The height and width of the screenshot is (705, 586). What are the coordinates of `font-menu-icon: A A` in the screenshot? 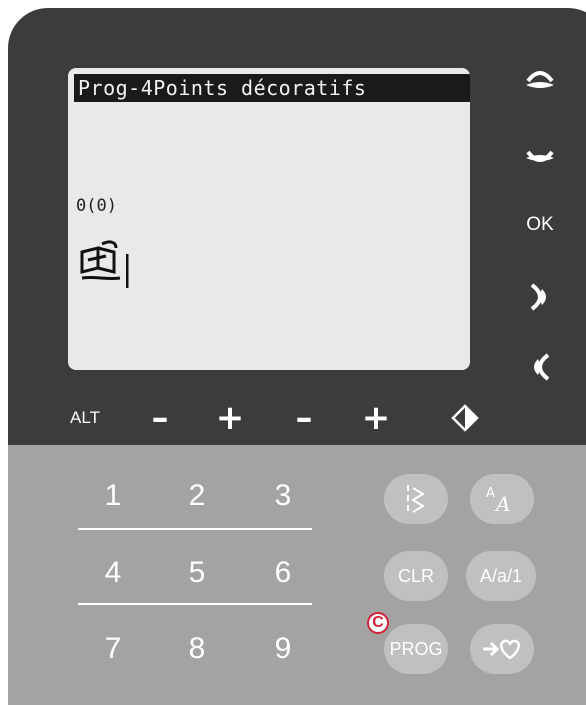 It's located at (498, 501).